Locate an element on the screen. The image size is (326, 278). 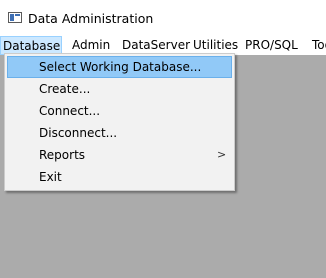
menu-item-exit: Exit is located at coordinates (119, 177).